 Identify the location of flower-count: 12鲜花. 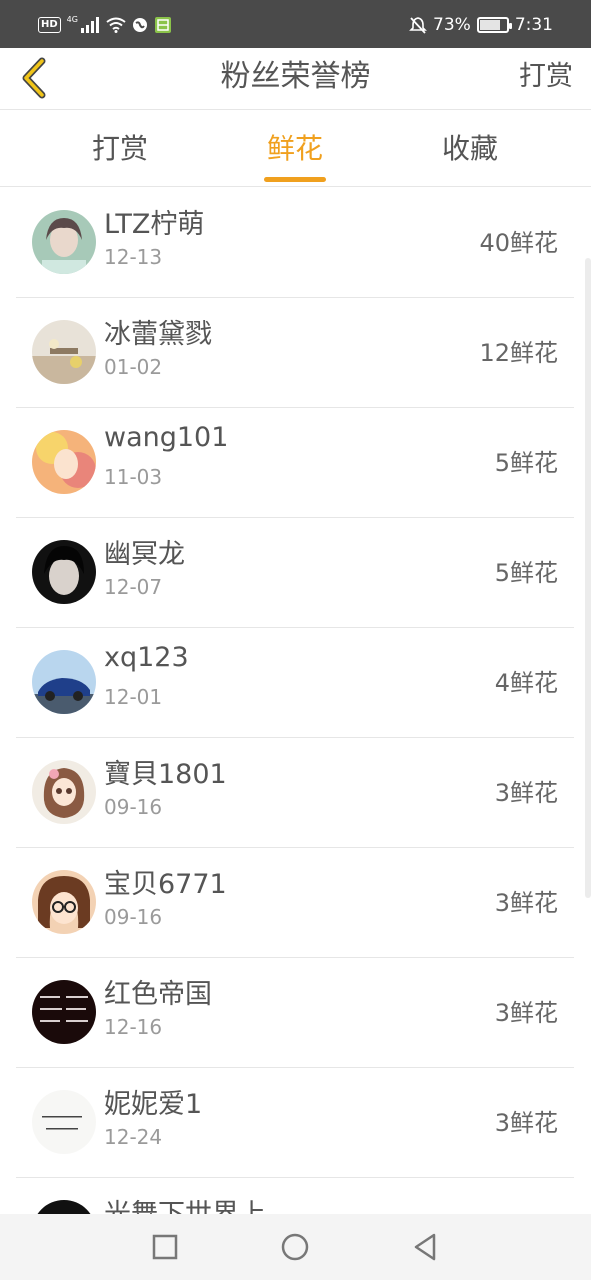
(518, 353).